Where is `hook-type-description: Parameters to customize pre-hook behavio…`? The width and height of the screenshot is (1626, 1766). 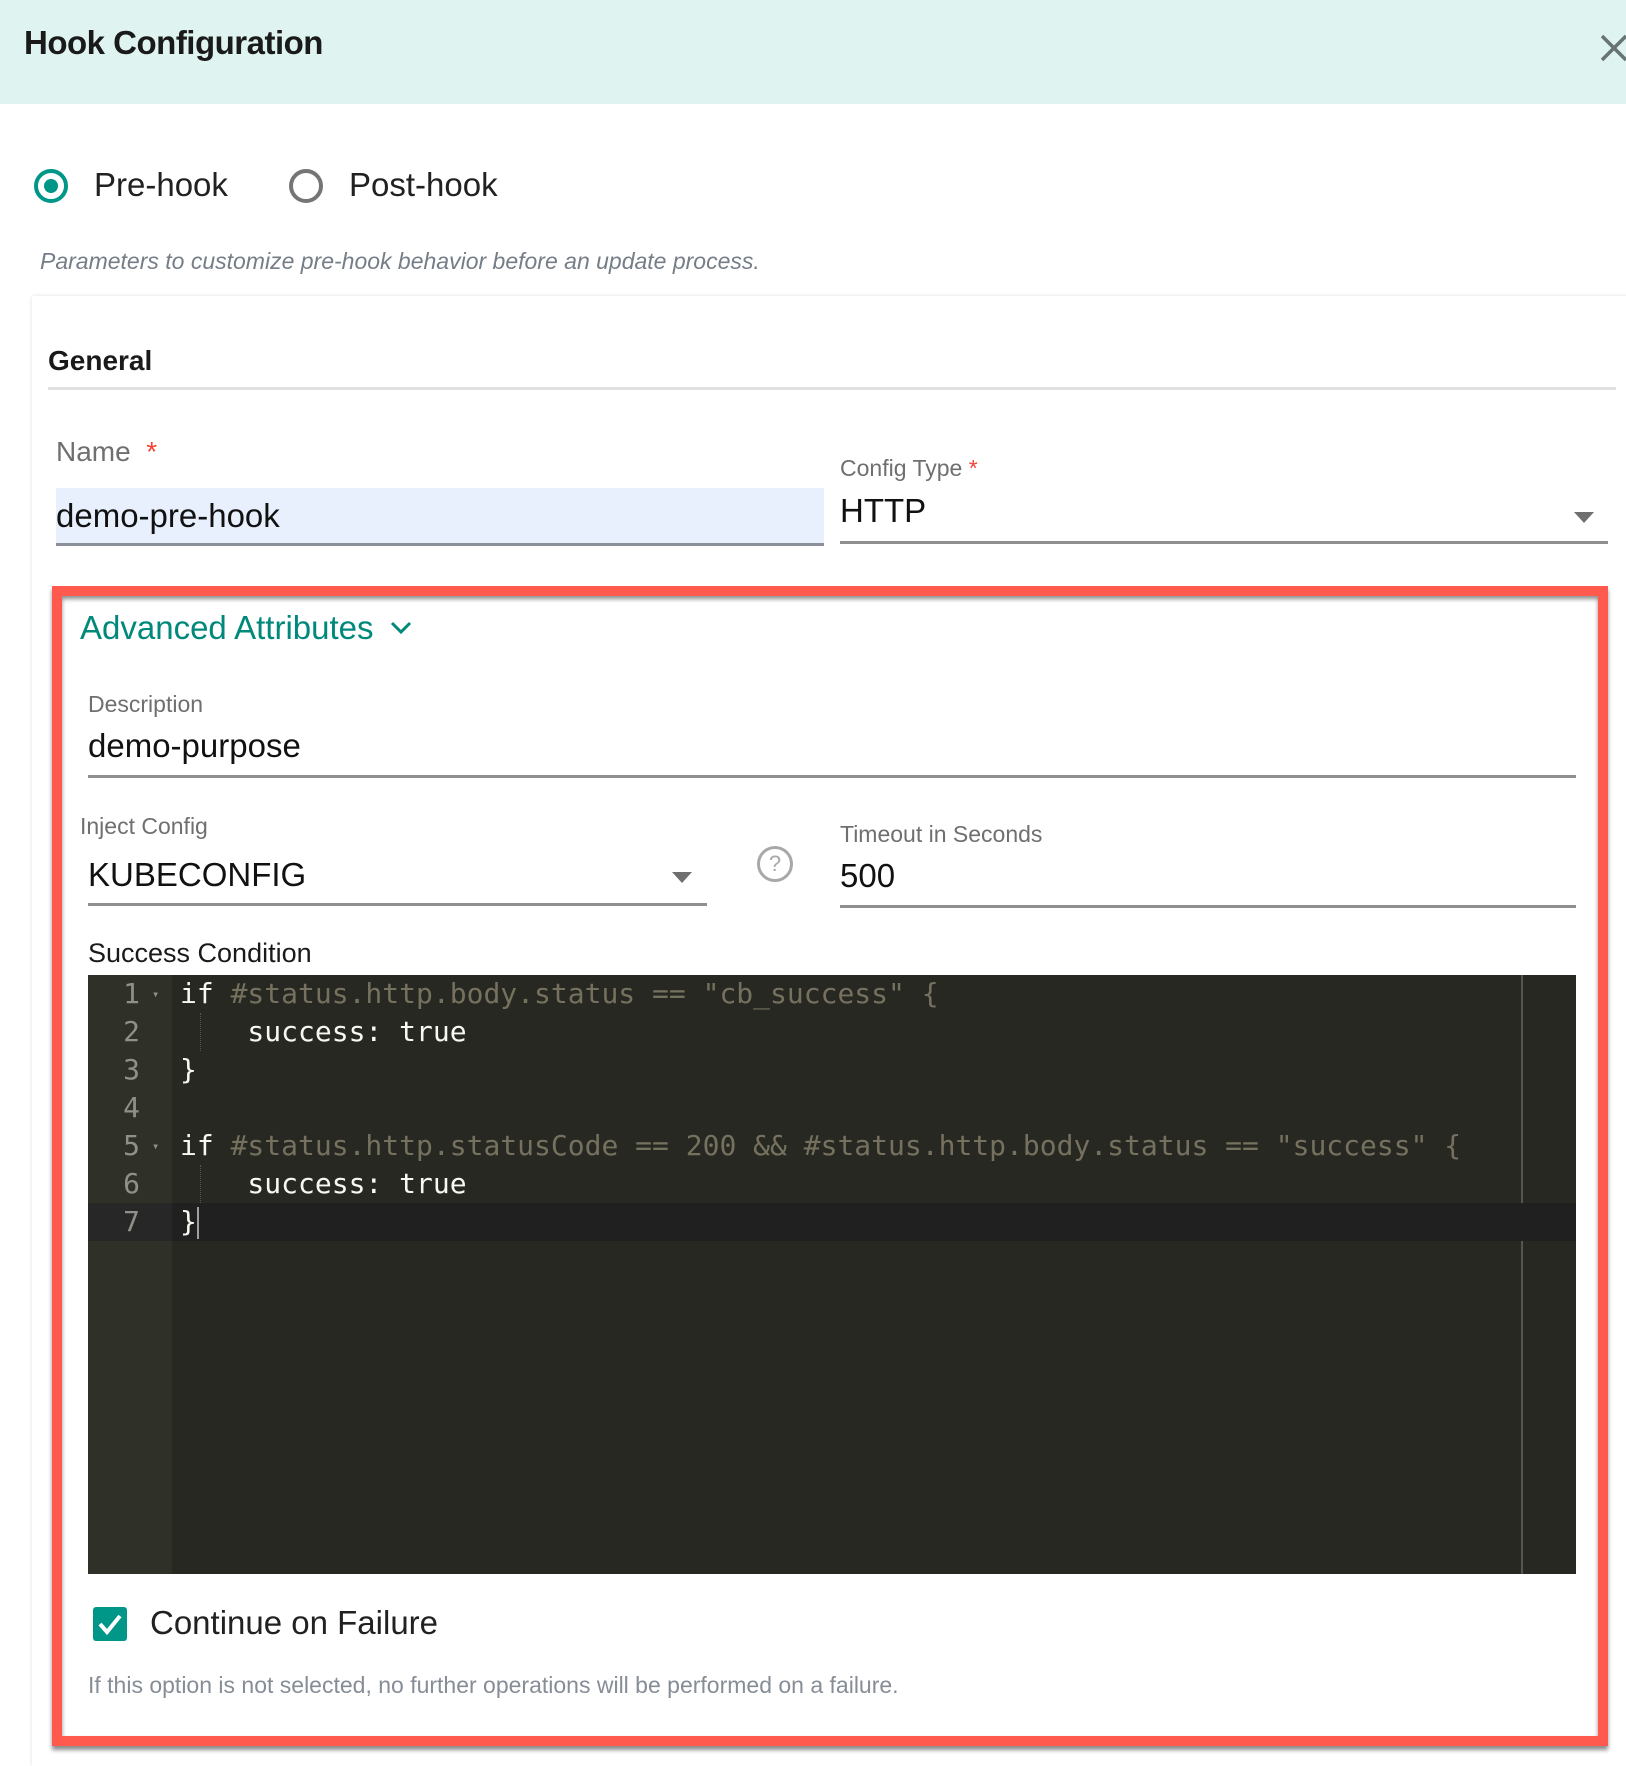 hook-type-description: Parameters to customize pre-hook behavio… is located at coordinates (400, 261).